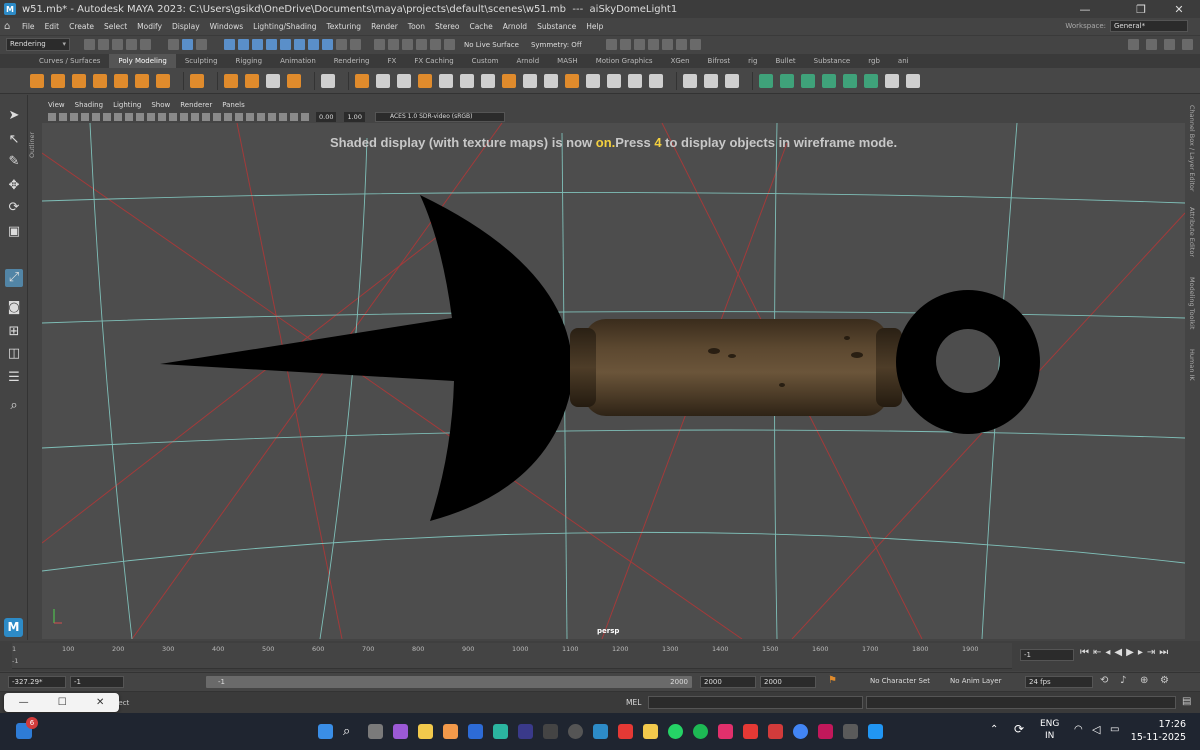 This screenshot has height=750, width=1200. I want to click on combine-icon, so click(362, 80).